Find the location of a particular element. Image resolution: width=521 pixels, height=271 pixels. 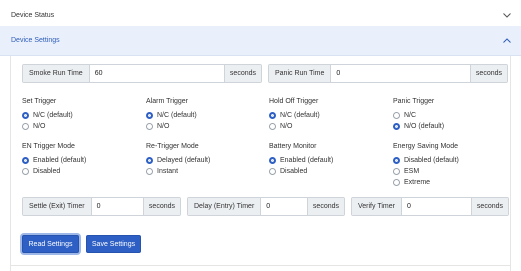

hold-off-trigger-option-no: N/O is located at coordinates (280, 126).